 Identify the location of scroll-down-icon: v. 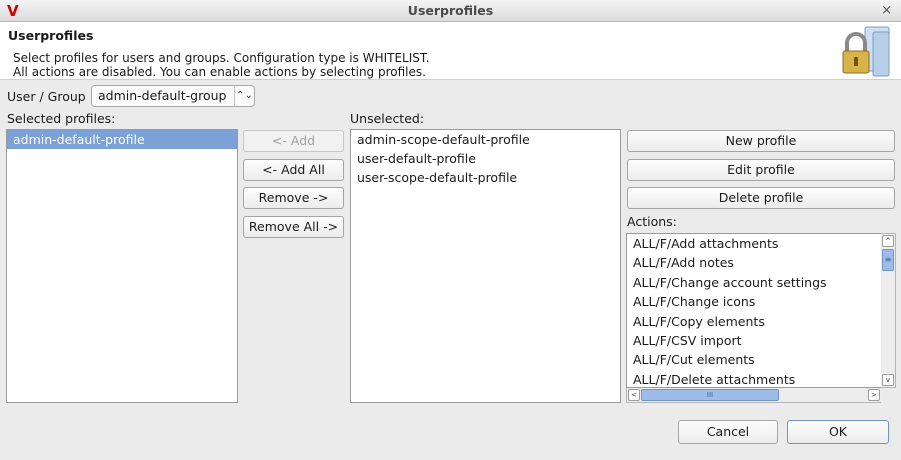
(888, 380).